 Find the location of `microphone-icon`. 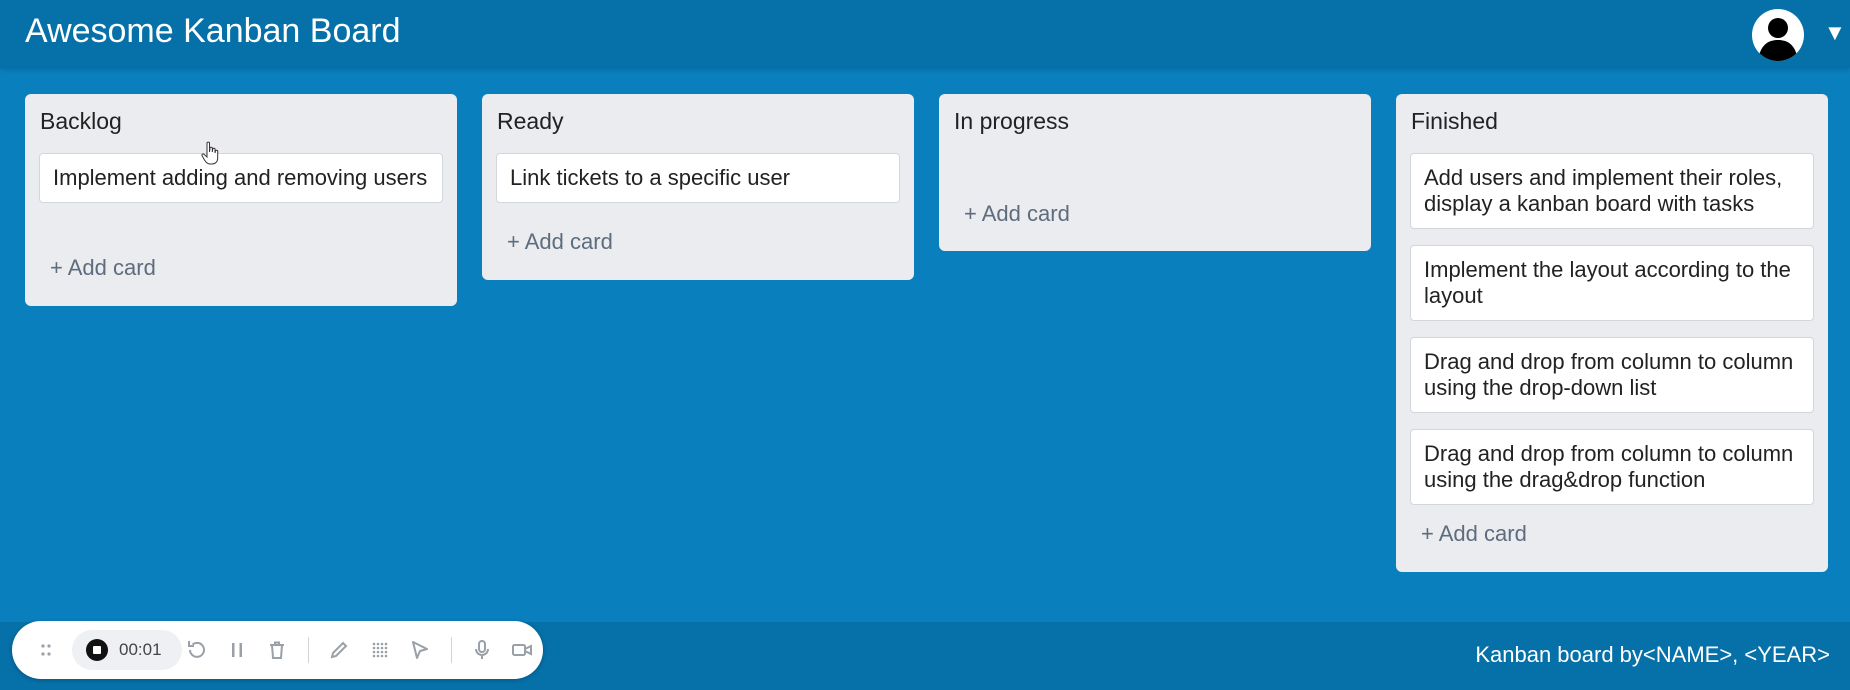

microphone-icon is located at coordinates (482, 650).